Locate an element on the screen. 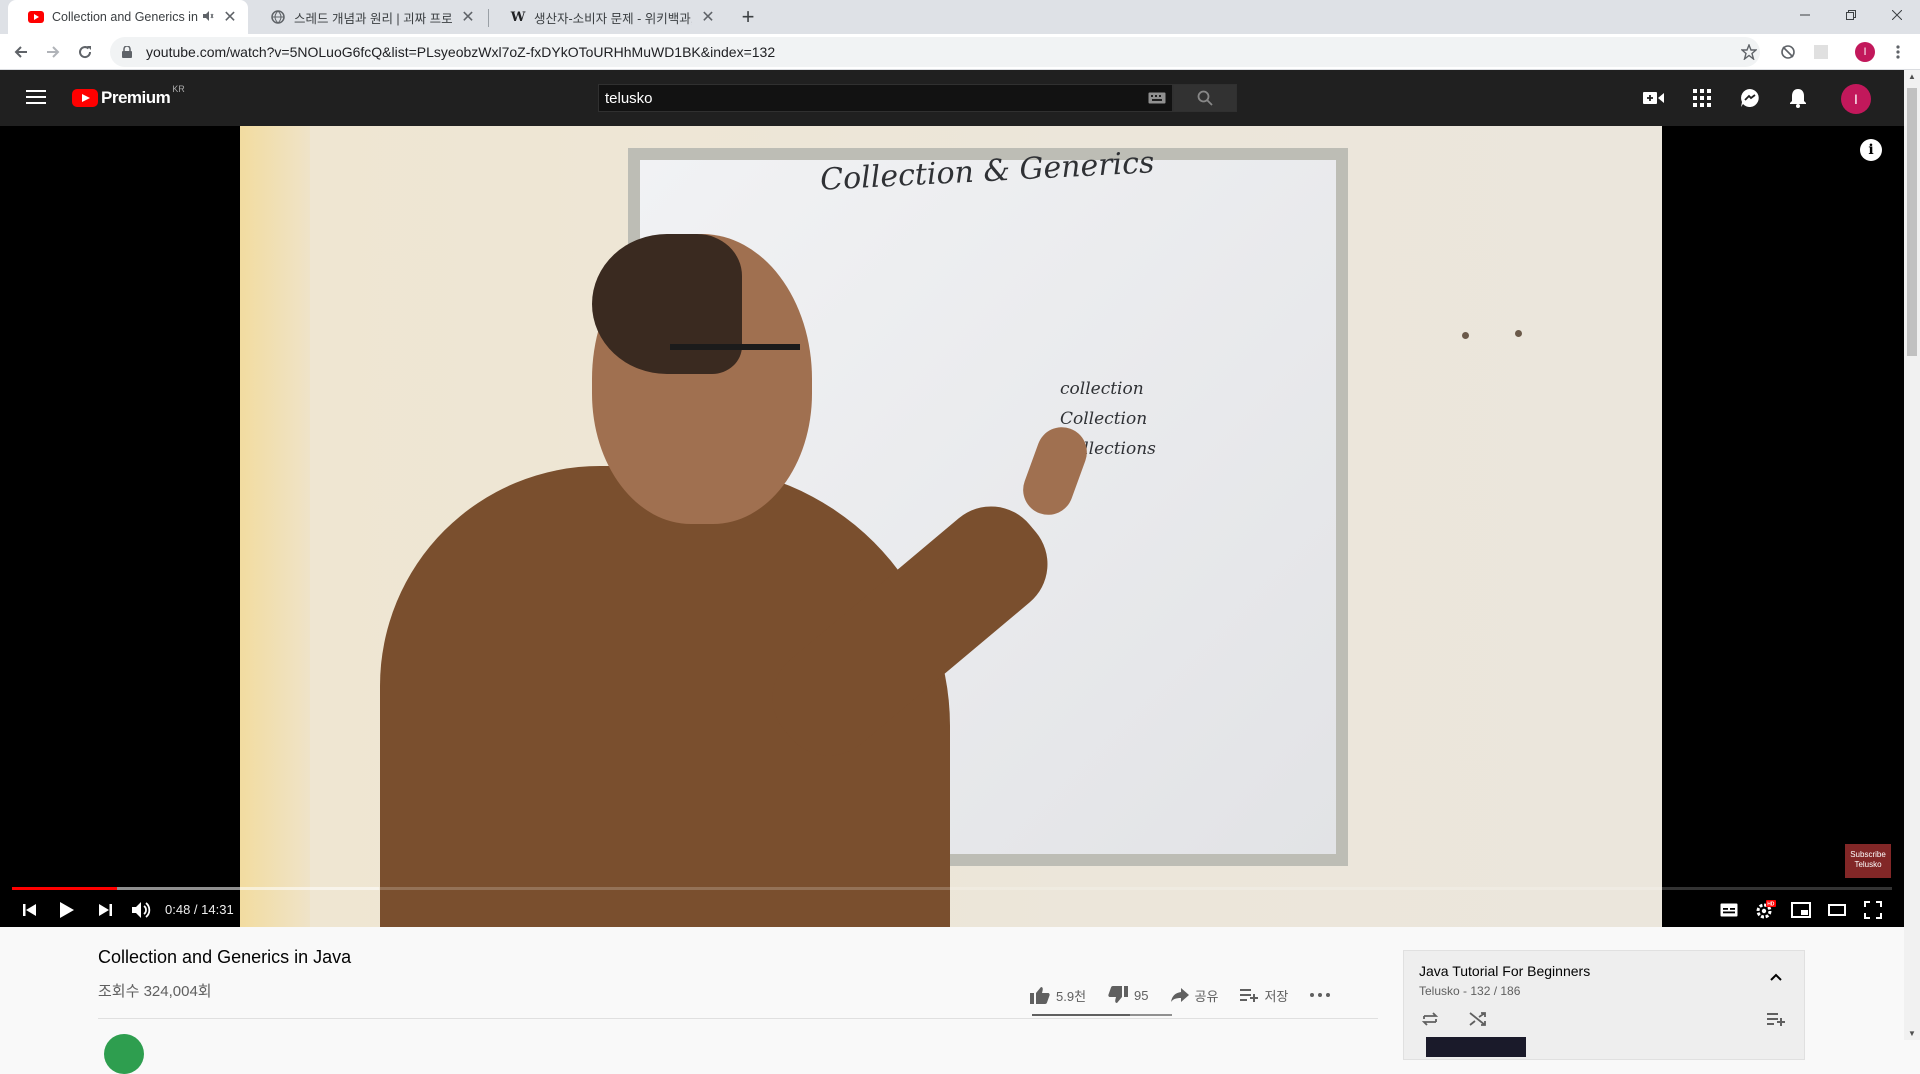 The image size is (1920, 1074). tab-title: 생산자-소비자 문제 - 위키백과, is located at coordinates (613, 18).